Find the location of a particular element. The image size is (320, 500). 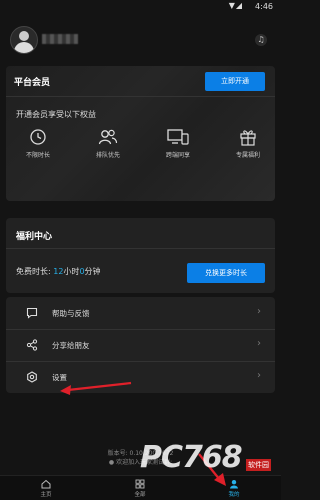

benefit-label: 专属福利 is located at coordinates (247, 155).